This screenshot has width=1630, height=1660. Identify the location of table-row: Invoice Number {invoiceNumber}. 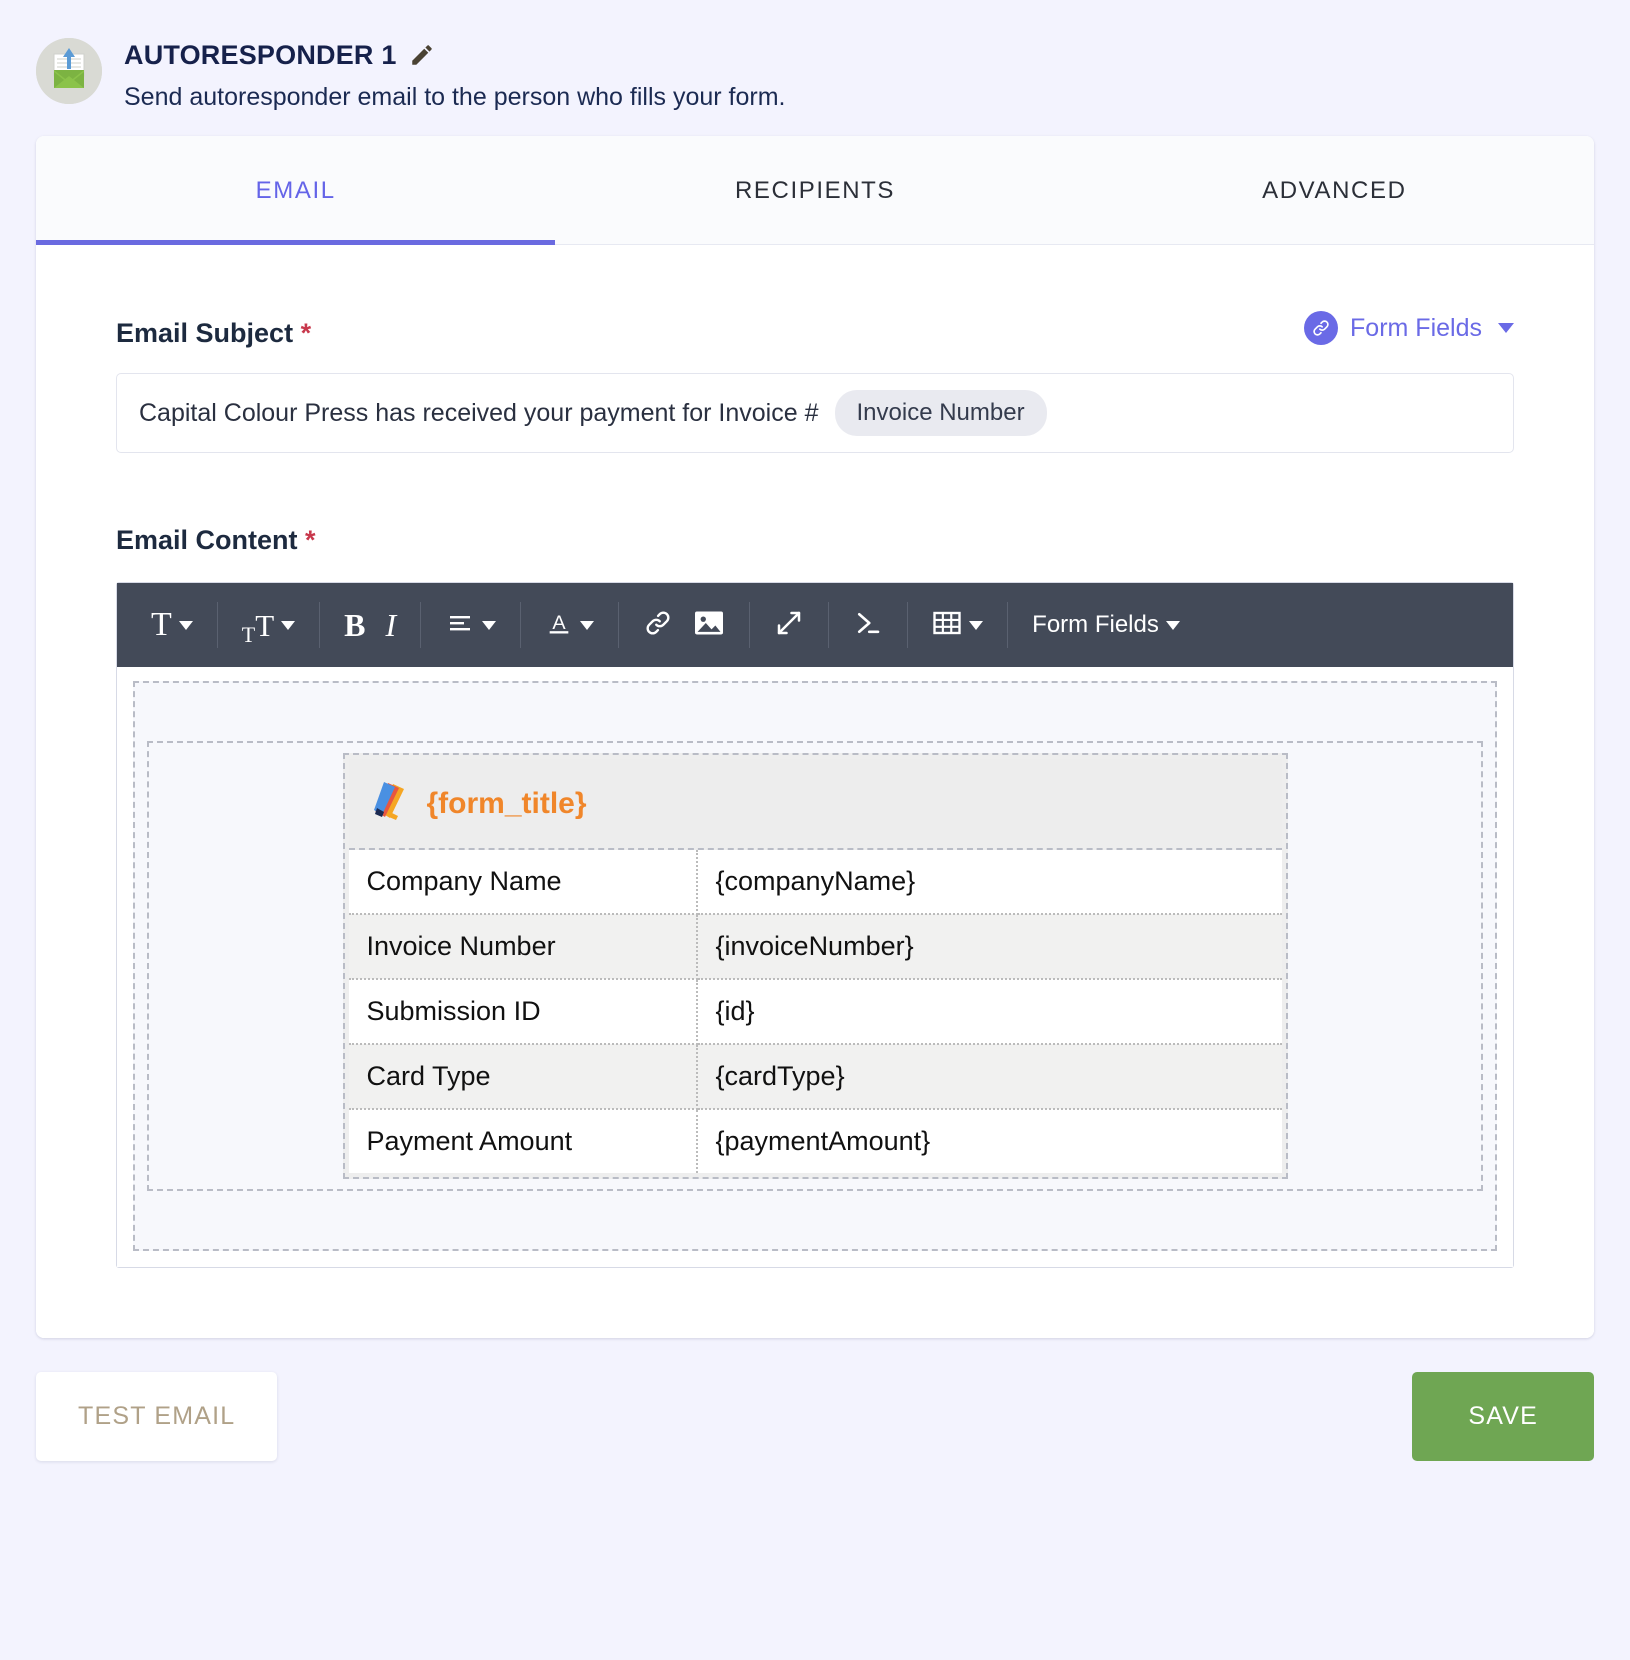
(815, 947).